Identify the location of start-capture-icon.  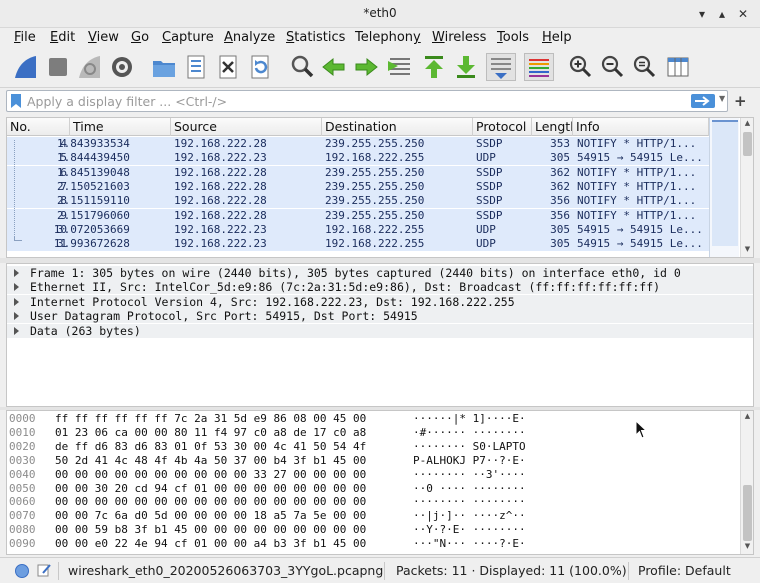
(26, 67).